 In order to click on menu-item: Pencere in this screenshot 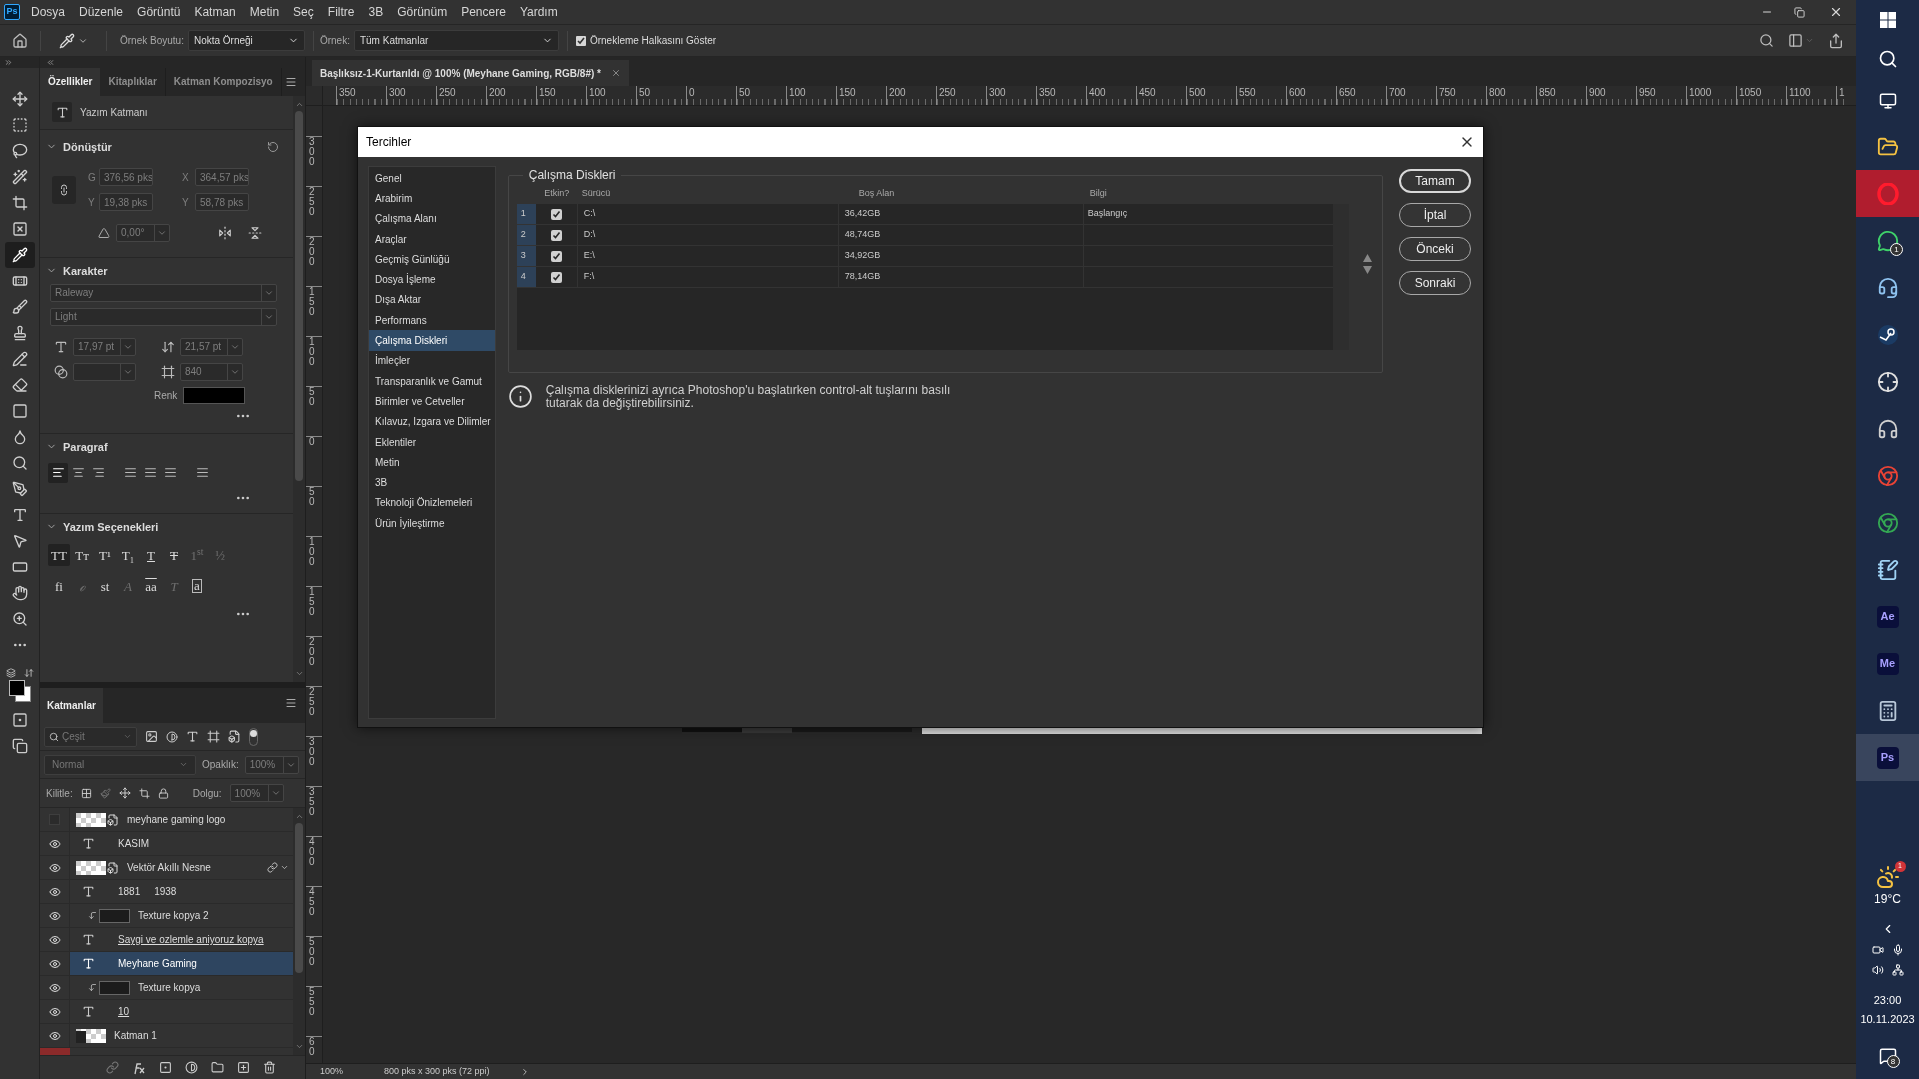, I will do `click(483, 12)`.